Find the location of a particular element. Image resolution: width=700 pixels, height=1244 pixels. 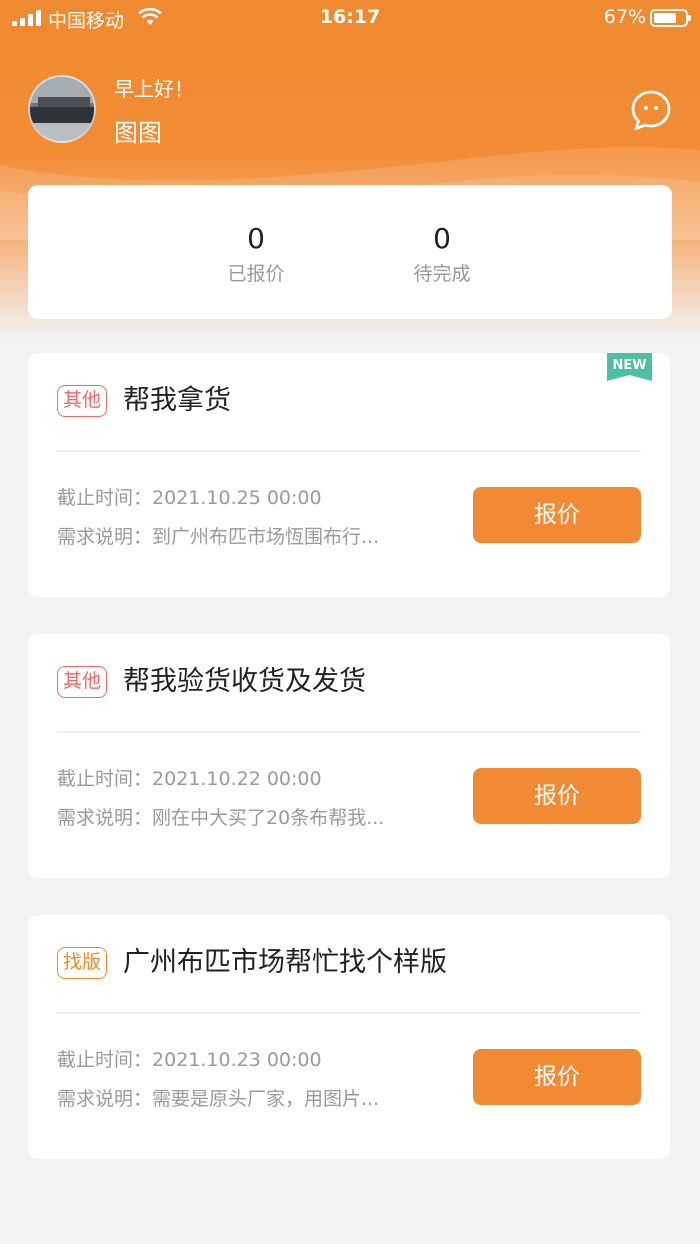

deadline-row: 截止时间：2021.10.25 00:00 is located at coordinates (189, 496).